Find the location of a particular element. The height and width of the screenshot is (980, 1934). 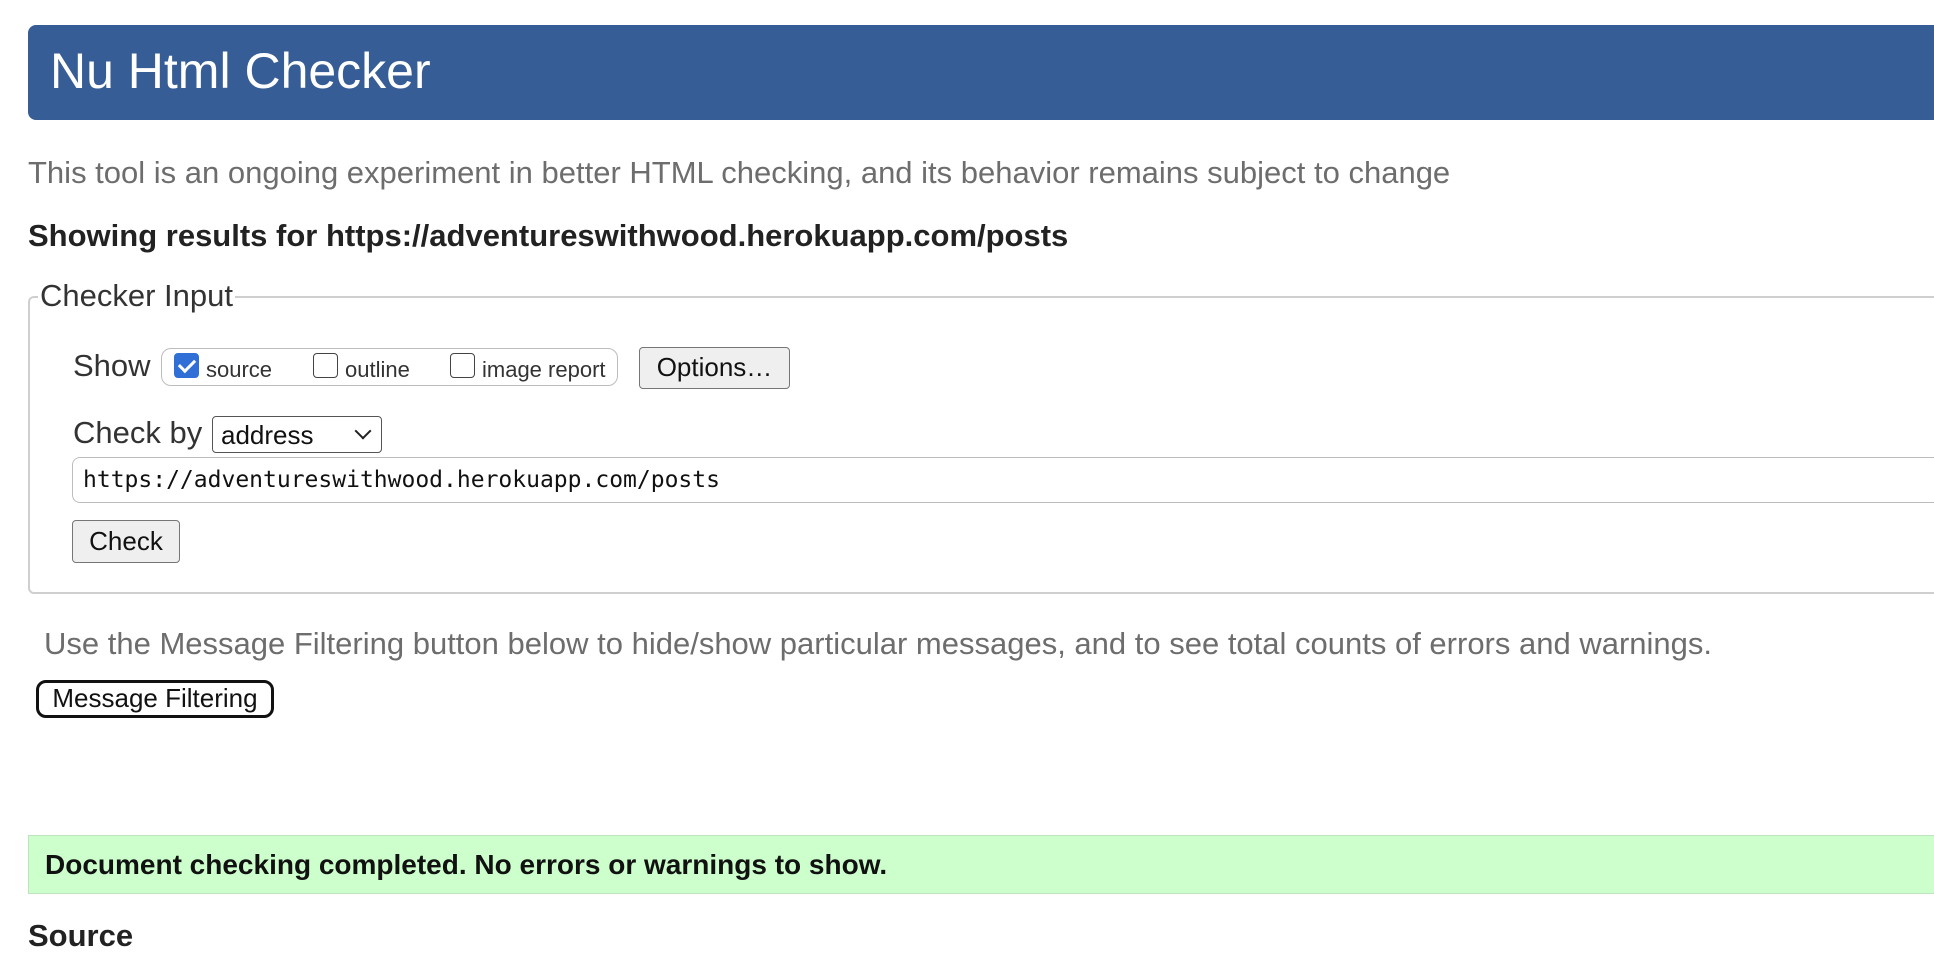

show-options-group: source outline image report is located at coordinates (389, 367).